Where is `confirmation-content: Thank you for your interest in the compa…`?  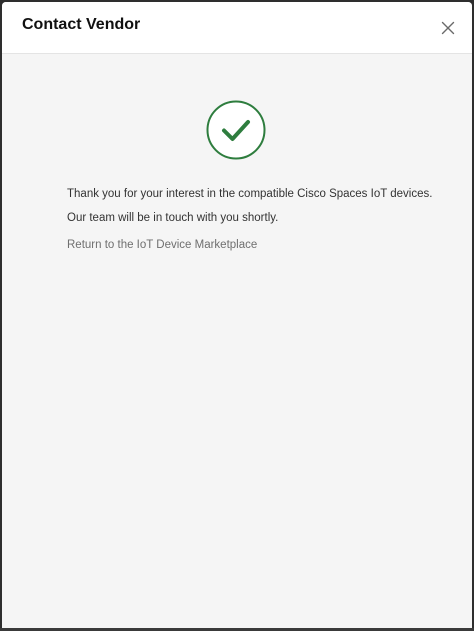 confirmation-content: Thank you for your interest in the compa… is located at coordinates (262, 220).